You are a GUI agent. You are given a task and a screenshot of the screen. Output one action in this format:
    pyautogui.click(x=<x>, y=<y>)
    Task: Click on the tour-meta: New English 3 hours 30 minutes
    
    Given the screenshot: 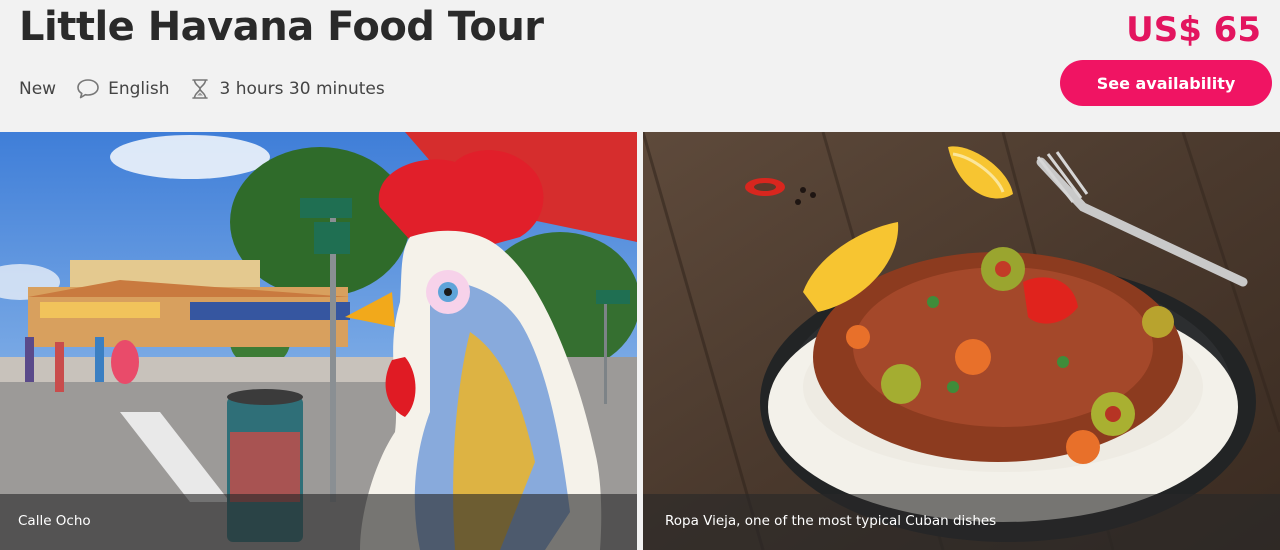 What is the action you would take?
    pyautogui.click(x=212, y=89)
    